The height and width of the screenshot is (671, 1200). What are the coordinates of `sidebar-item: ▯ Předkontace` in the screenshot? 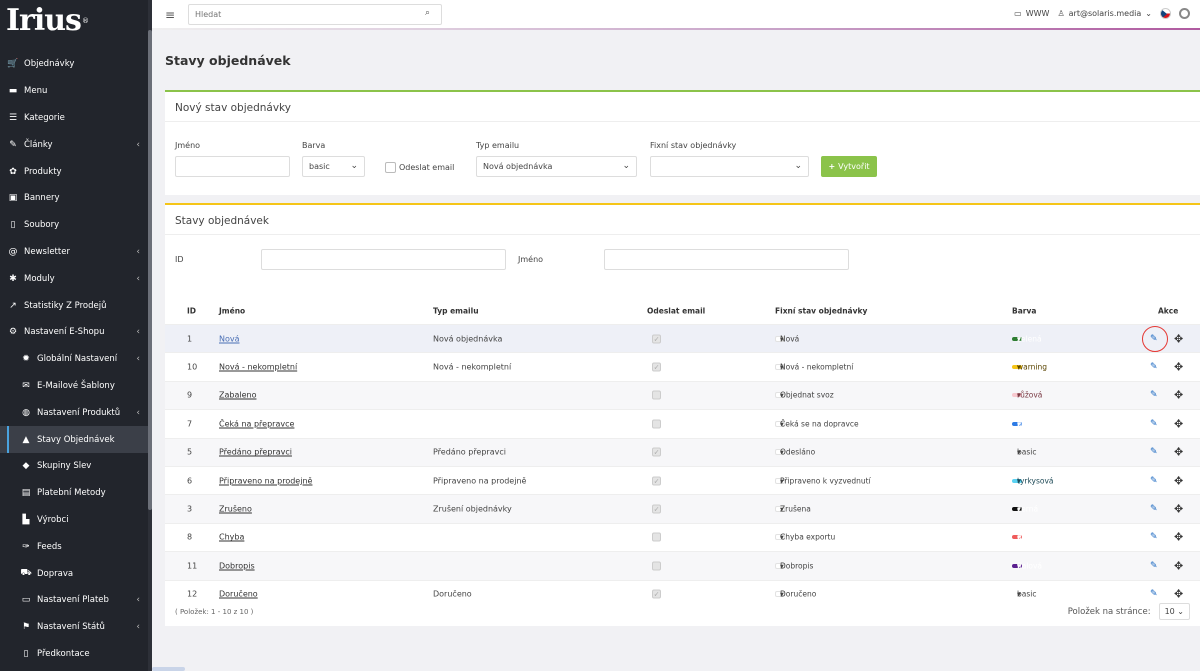 It's located at (76, 654).